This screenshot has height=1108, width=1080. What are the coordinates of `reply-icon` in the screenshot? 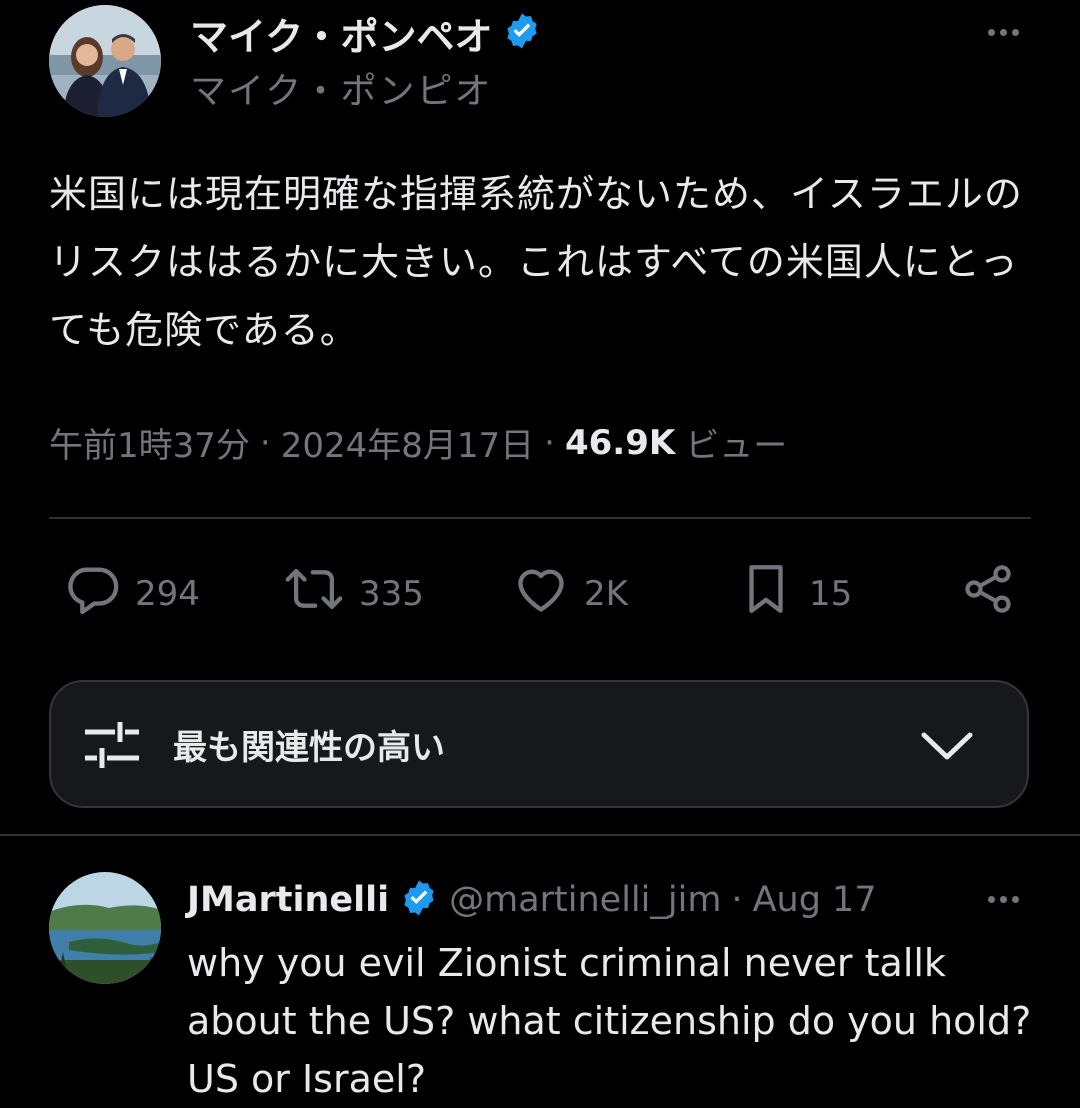 It's located at (92, 593).